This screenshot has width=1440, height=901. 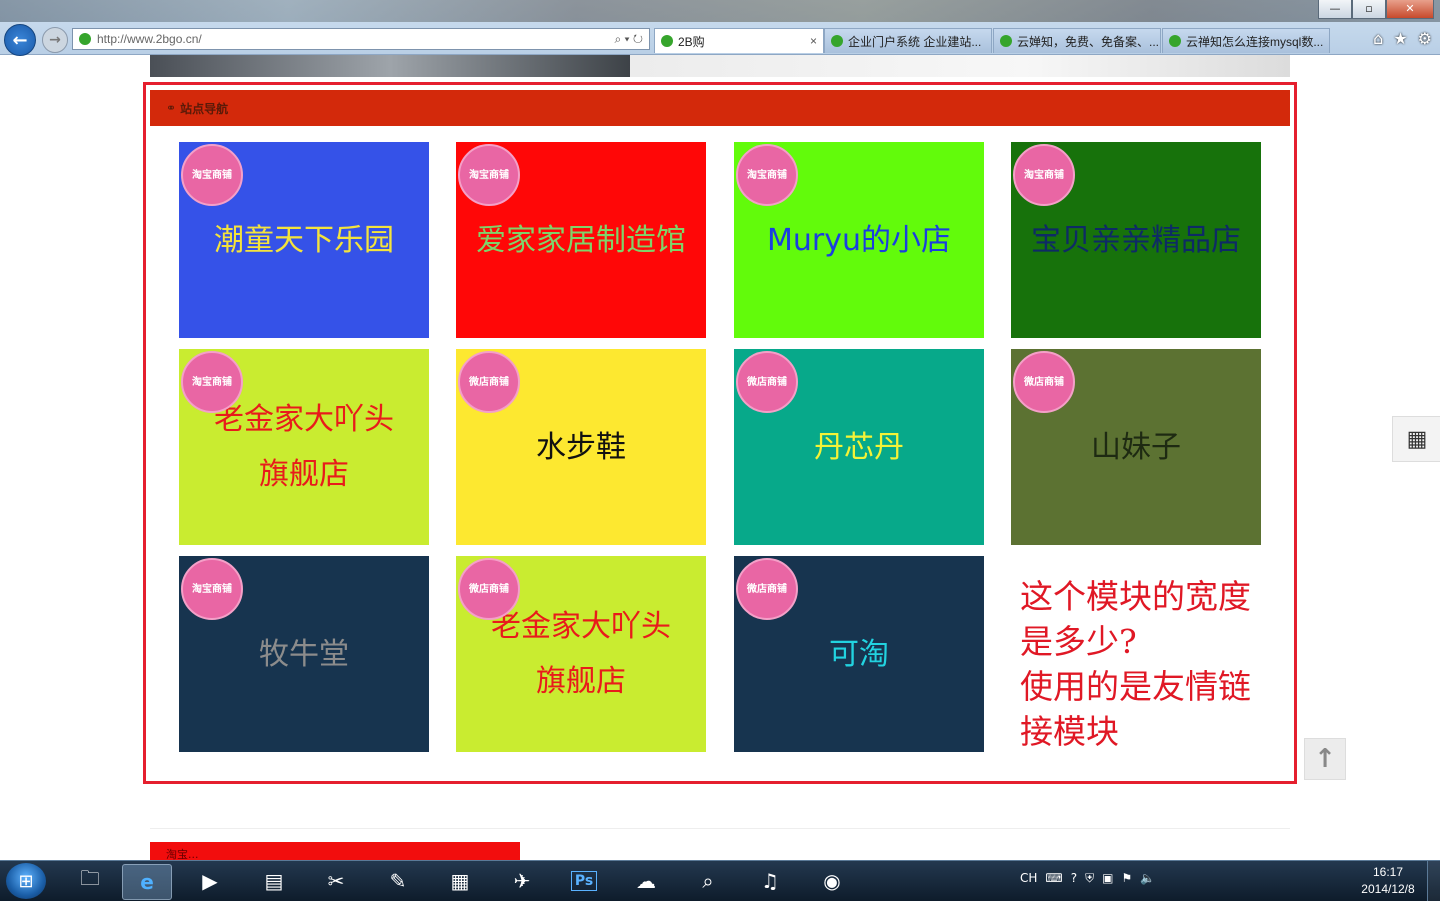 I want to click on keyboard-icon: ⌨, so click(x=1053, y=878).